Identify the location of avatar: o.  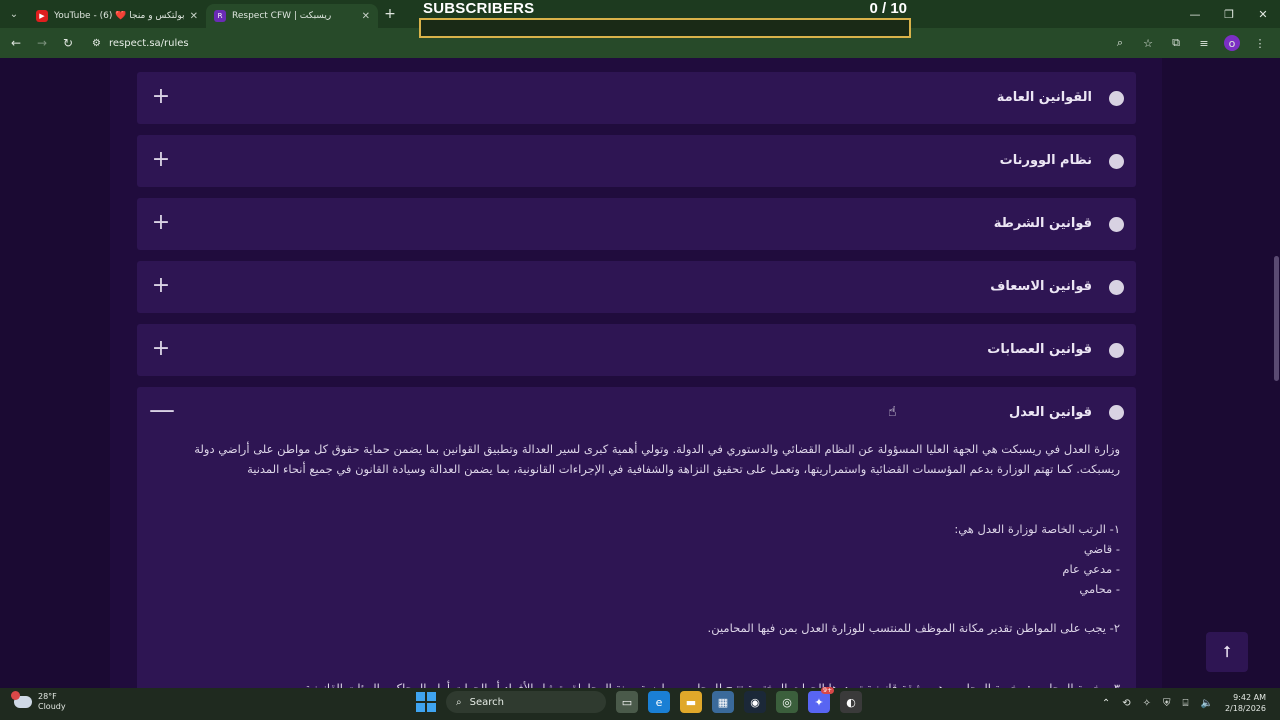
(1232, 43).